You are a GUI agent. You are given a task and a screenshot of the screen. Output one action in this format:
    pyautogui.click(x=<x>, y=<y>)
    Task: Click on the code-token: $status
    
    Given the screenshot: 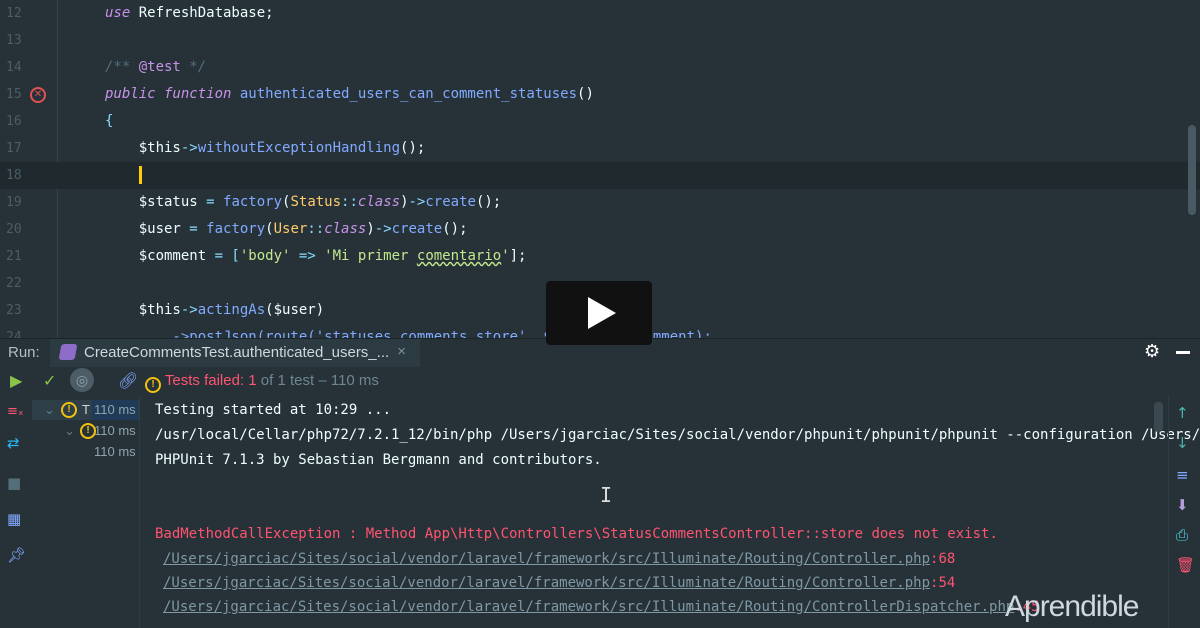 What is the action you would take?
    pyautogui.click(x=156, y=202)
    